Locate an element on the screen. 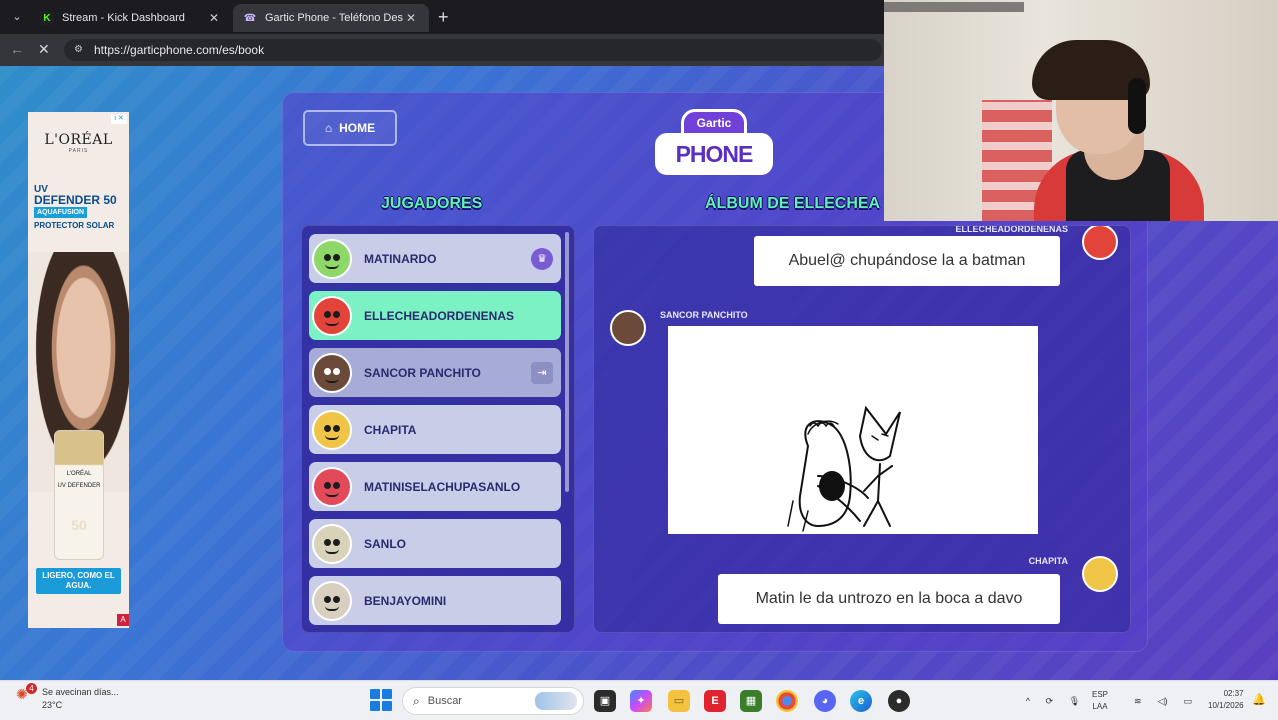 Image resolution: width=1278 pixels, height=720 pixels. chrome-icon is located at coordinates (787, 701).